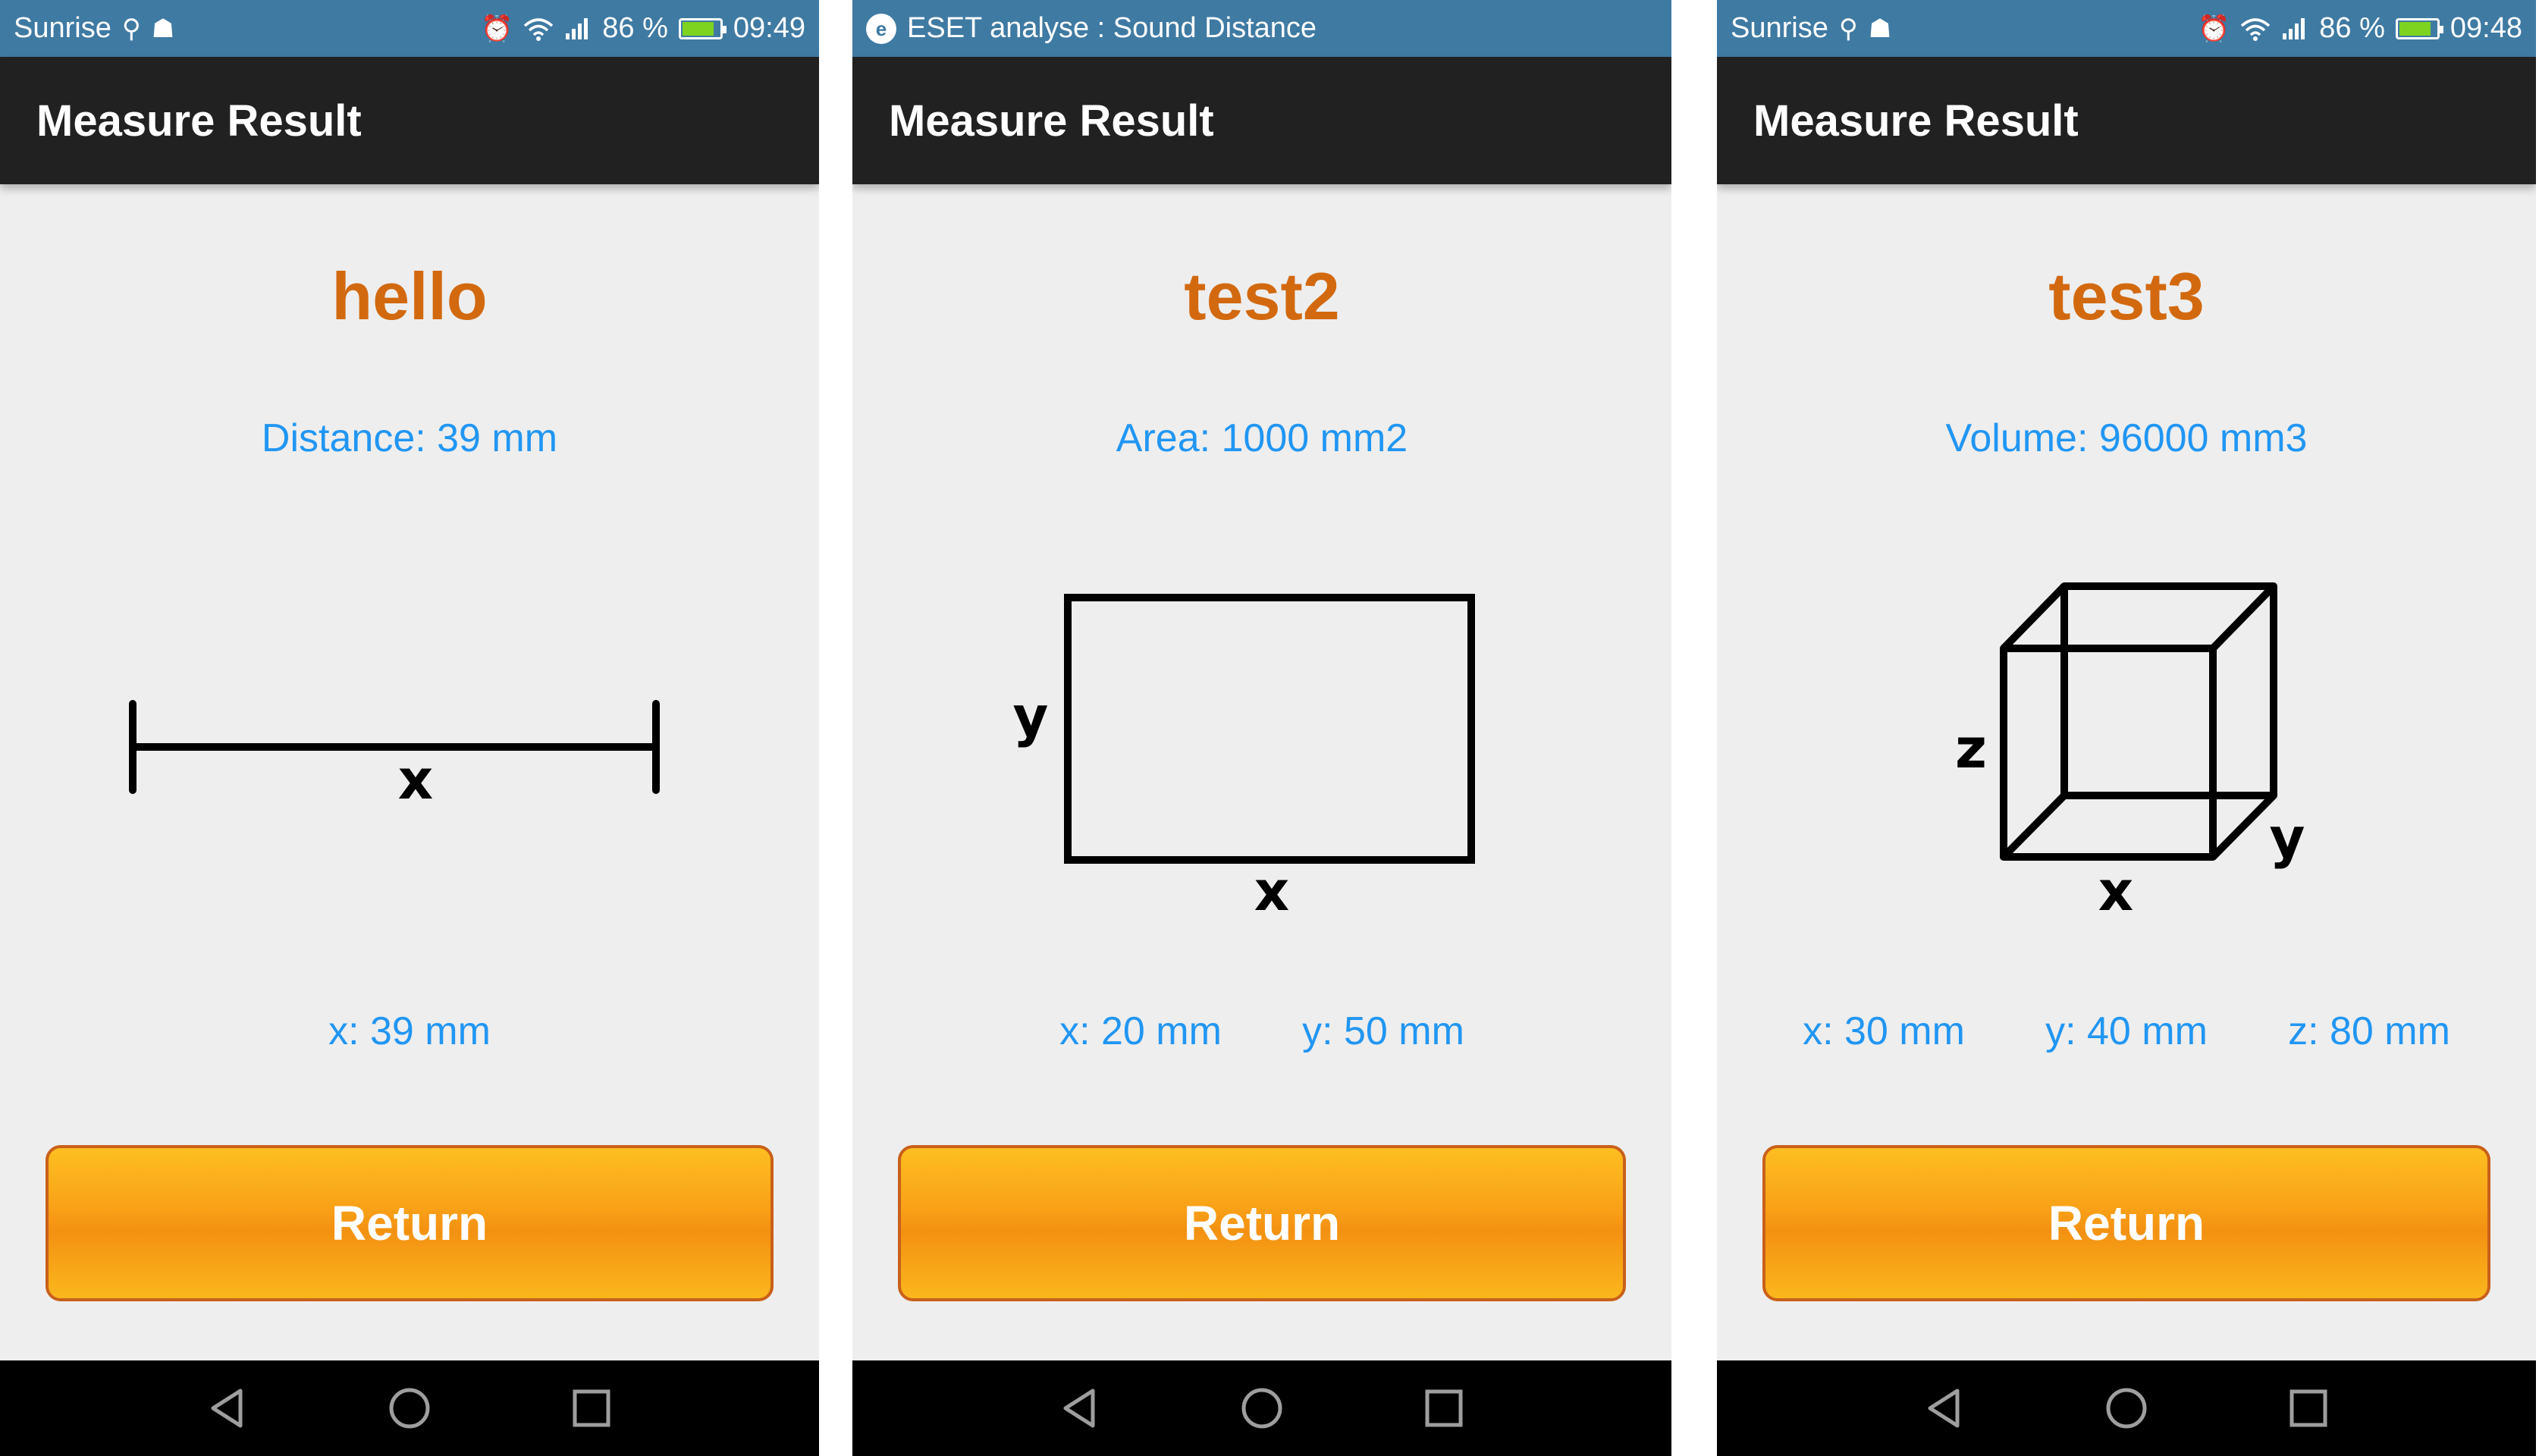  Describe the element at coordinates (1971, 748) in the screenshot. I see `z-axis-label: z` at that location.